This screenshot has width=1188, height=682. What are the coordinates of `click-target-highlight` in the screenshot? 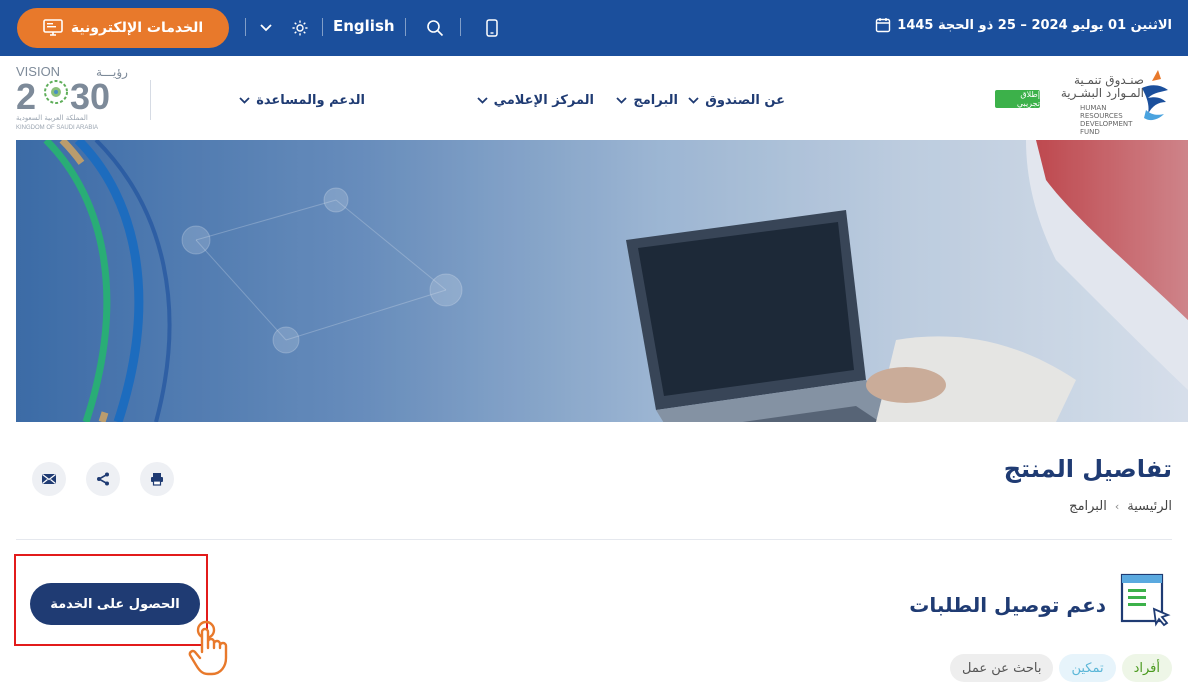 It's located at (111, 600).